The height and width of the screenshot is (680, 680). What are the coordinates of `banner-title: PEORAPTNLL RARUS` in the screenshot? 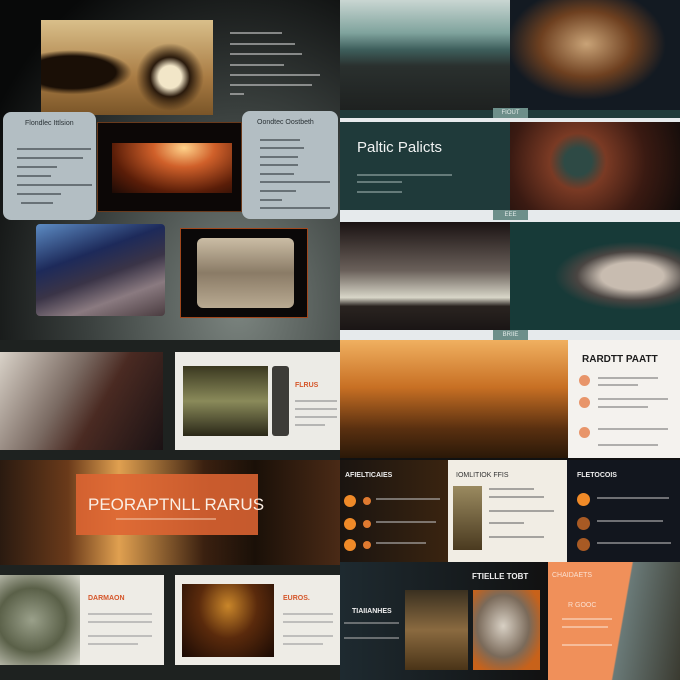 It's located at (176, 504).